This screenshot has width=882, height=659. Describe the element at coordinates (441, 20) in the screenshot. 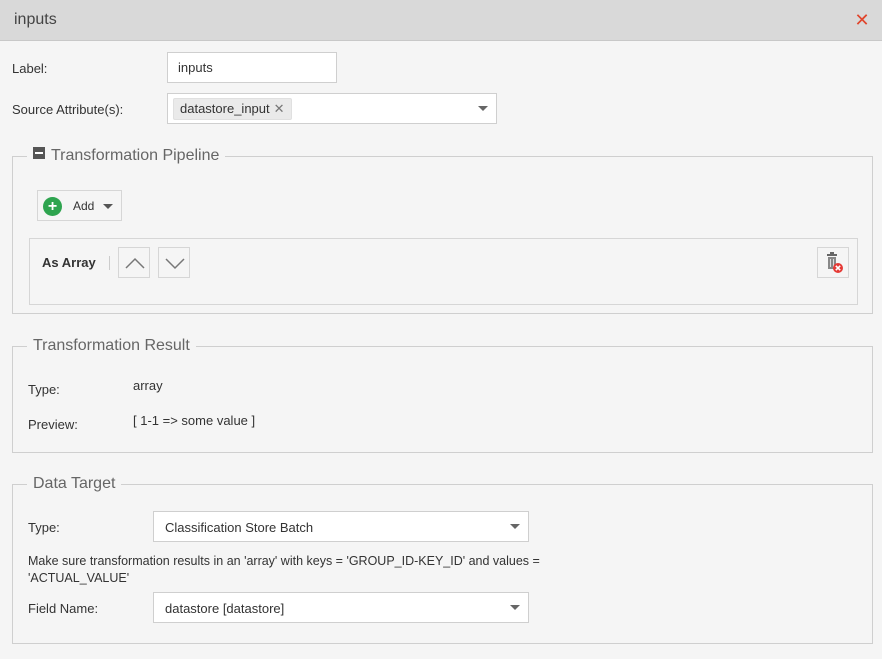

I see `window-titlebar: inputs ✕` at that location.